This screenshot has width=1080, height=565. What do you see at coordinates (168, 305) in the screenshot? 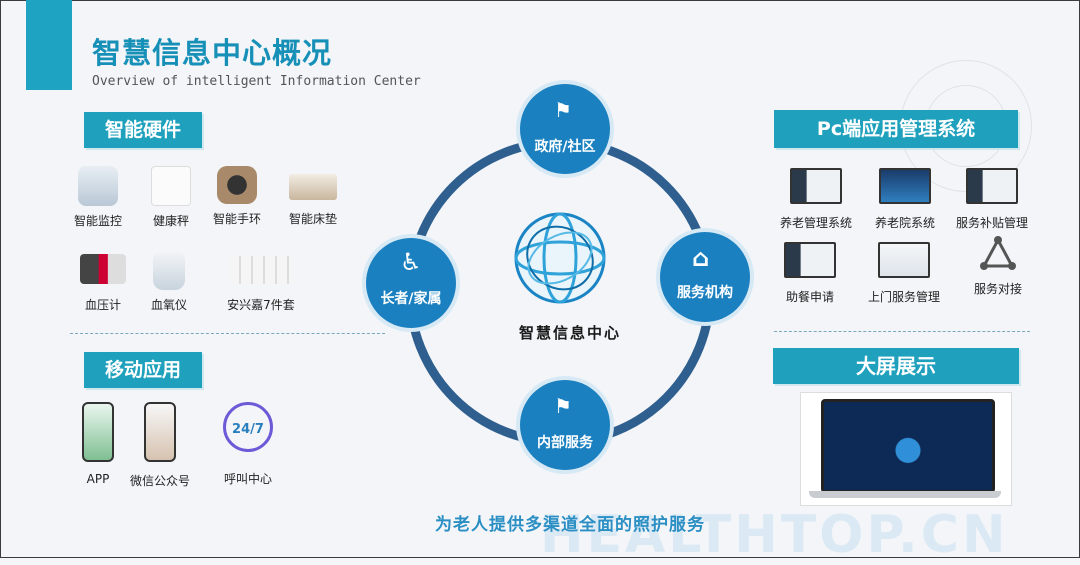
I see `hardware-item-label: 血氧仪` at bounding box center [168, 305].